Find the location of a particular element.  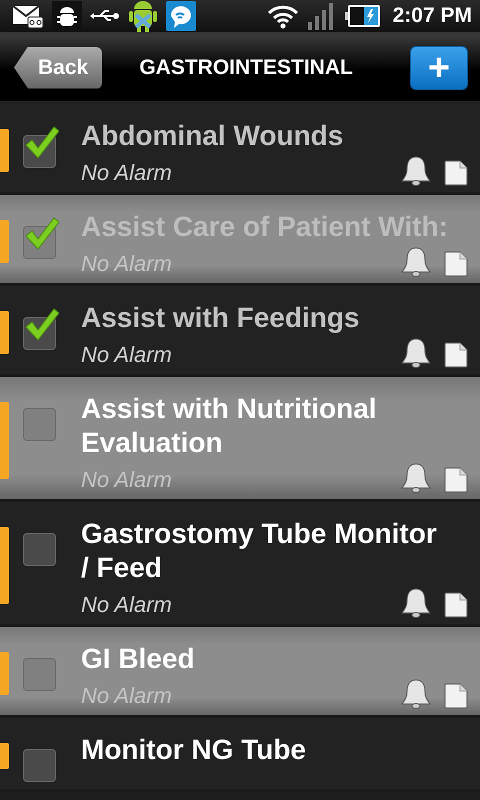

voicemail-icon is located at coordinates (28, 16).